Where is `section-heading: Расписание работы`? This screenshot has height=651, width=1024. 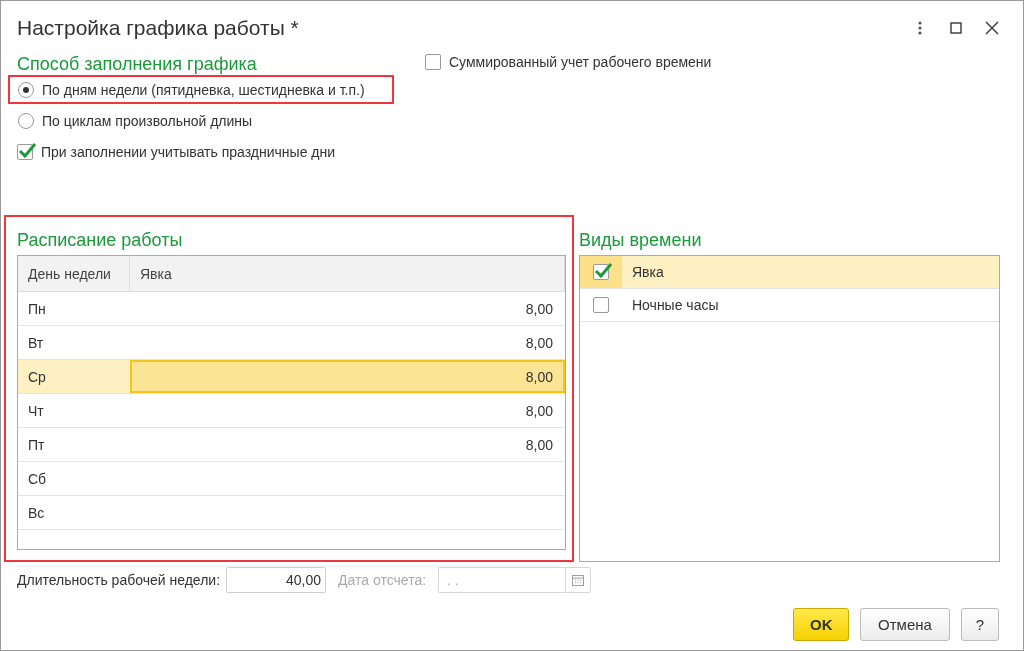 section-heading: Расписание работы is located at coordinates (100, 240).